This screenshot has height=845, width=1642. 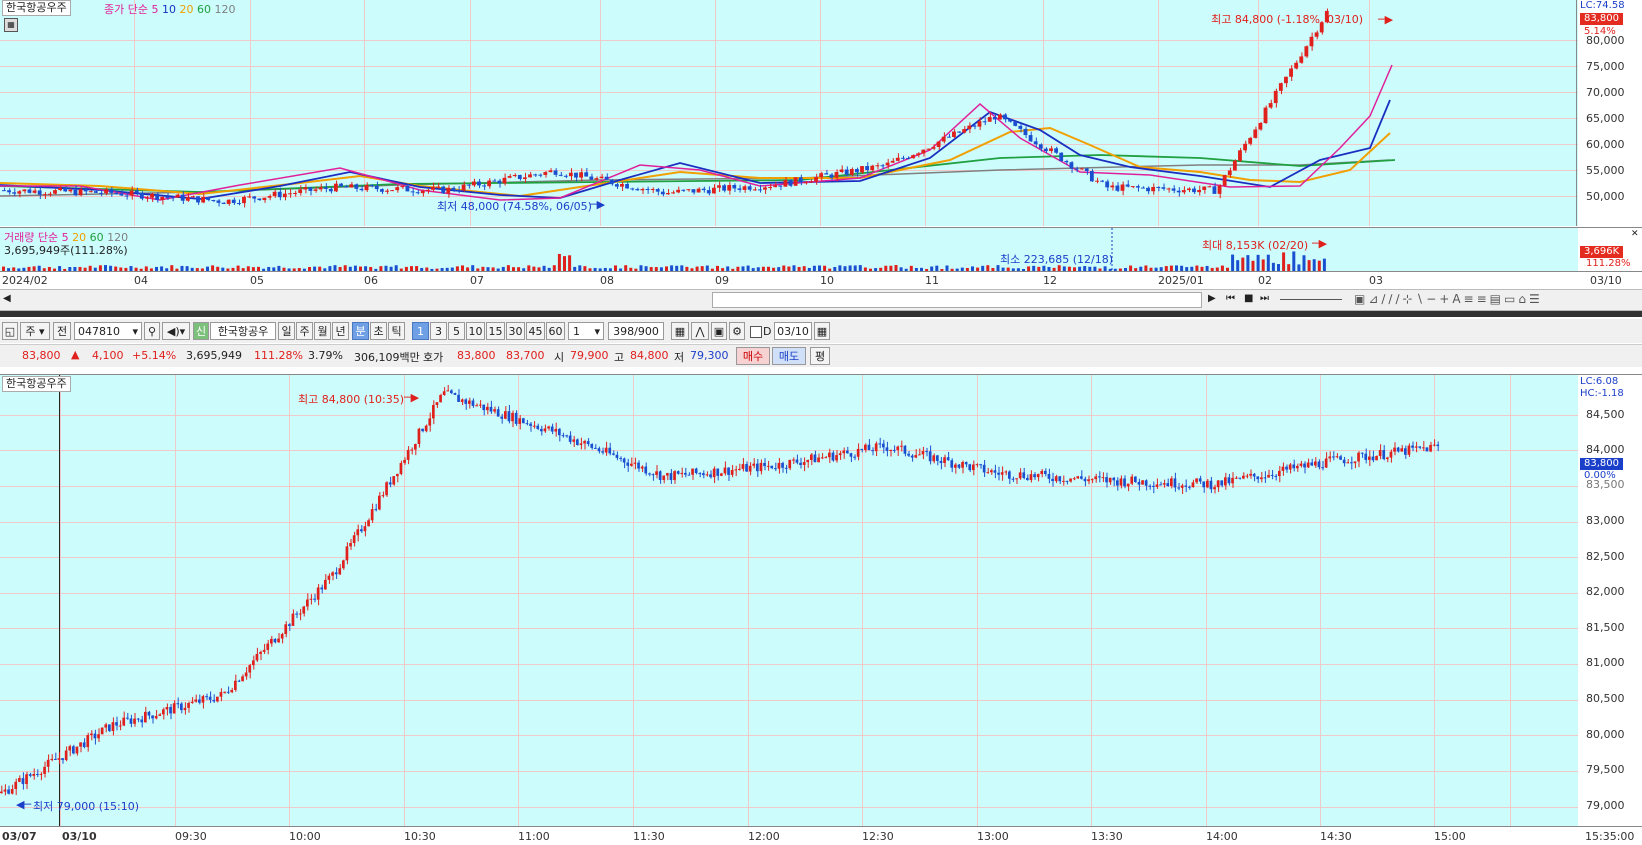 What do you see at coordinates (438, 331) in the screenshot?
I see `interval-3: 3` at bounding box center [438, 331].